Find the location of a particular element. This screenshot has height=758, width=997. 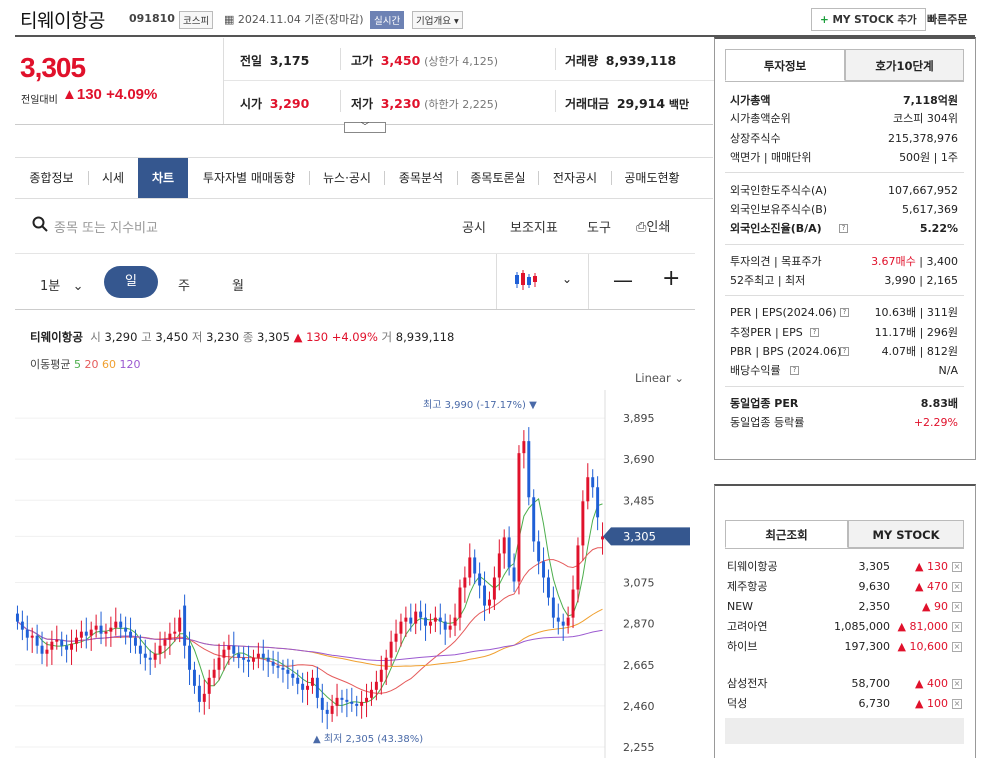

recent-item: 고려아연 1,085,000 ▲ 81,000 × is located at coordinates (844, 627).